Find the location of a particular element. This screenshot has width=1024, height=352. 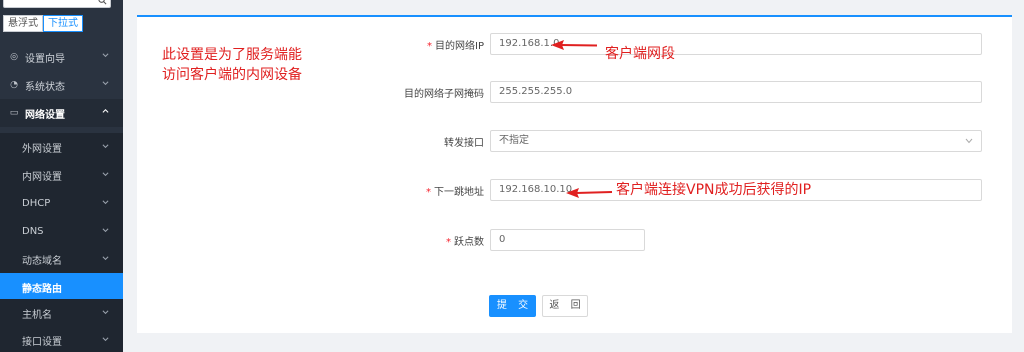

sidebar-item-lan: 内网设置 is located at coordinates (61, 175).